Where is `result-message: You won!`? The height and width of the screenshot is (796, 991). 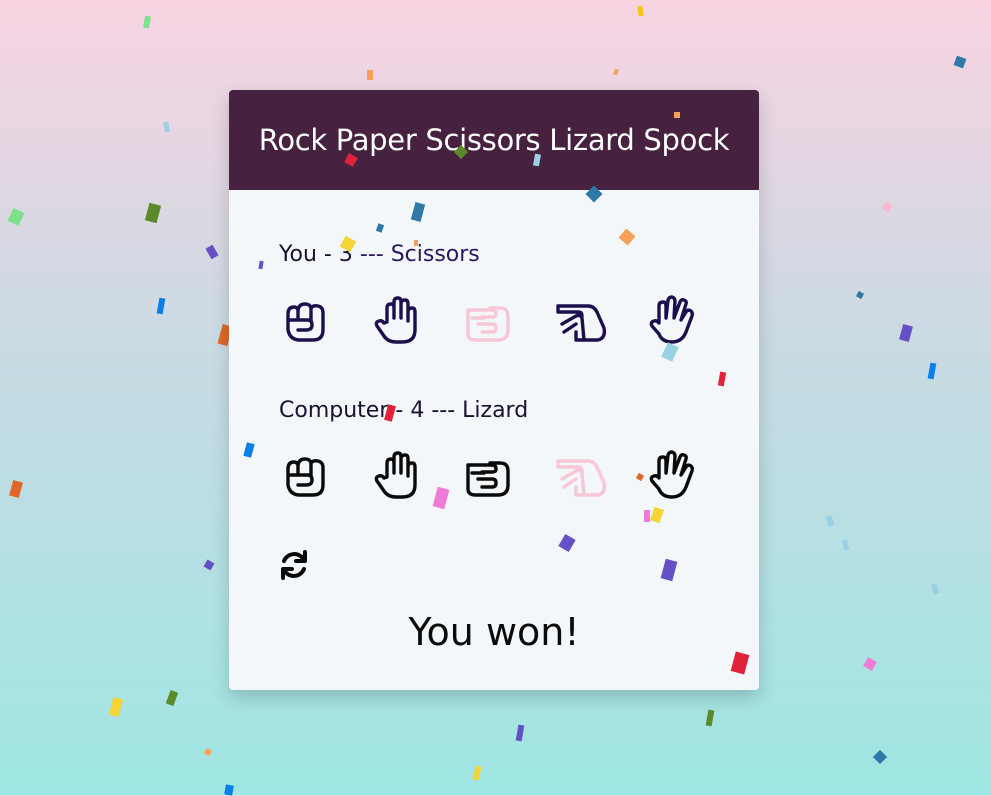
result-message: You won! is located at coordinates (494, 632).